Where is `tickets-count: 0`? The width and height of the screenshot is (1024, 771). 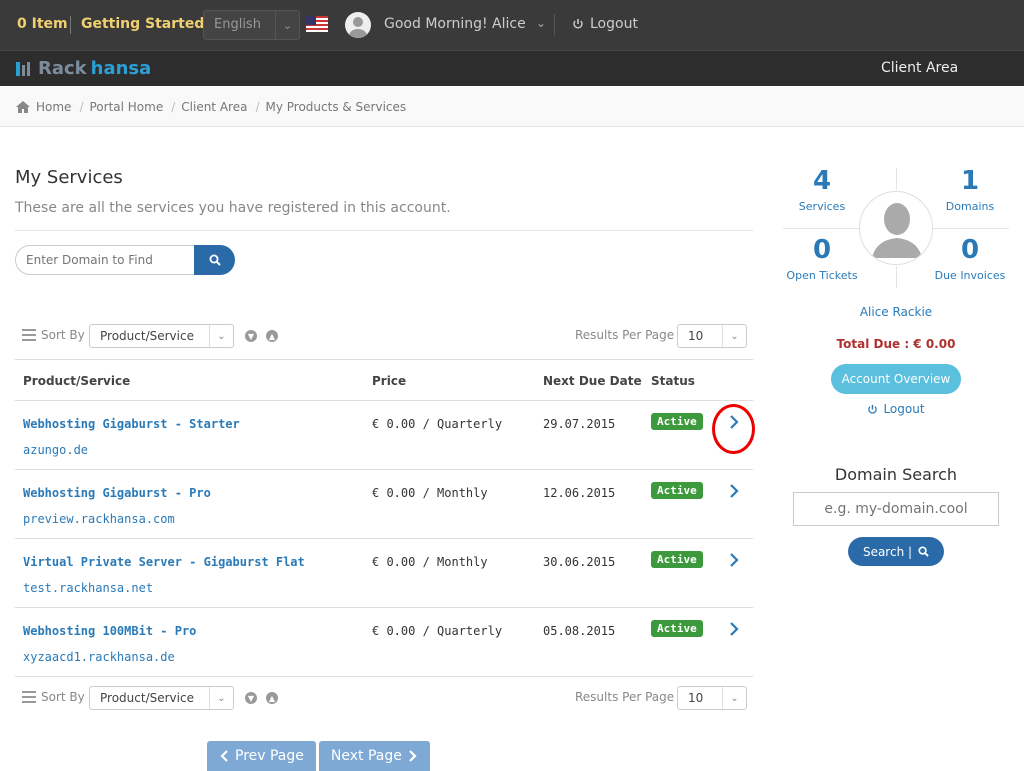
tickets-count: 0 is located at coordinates (822, 250).